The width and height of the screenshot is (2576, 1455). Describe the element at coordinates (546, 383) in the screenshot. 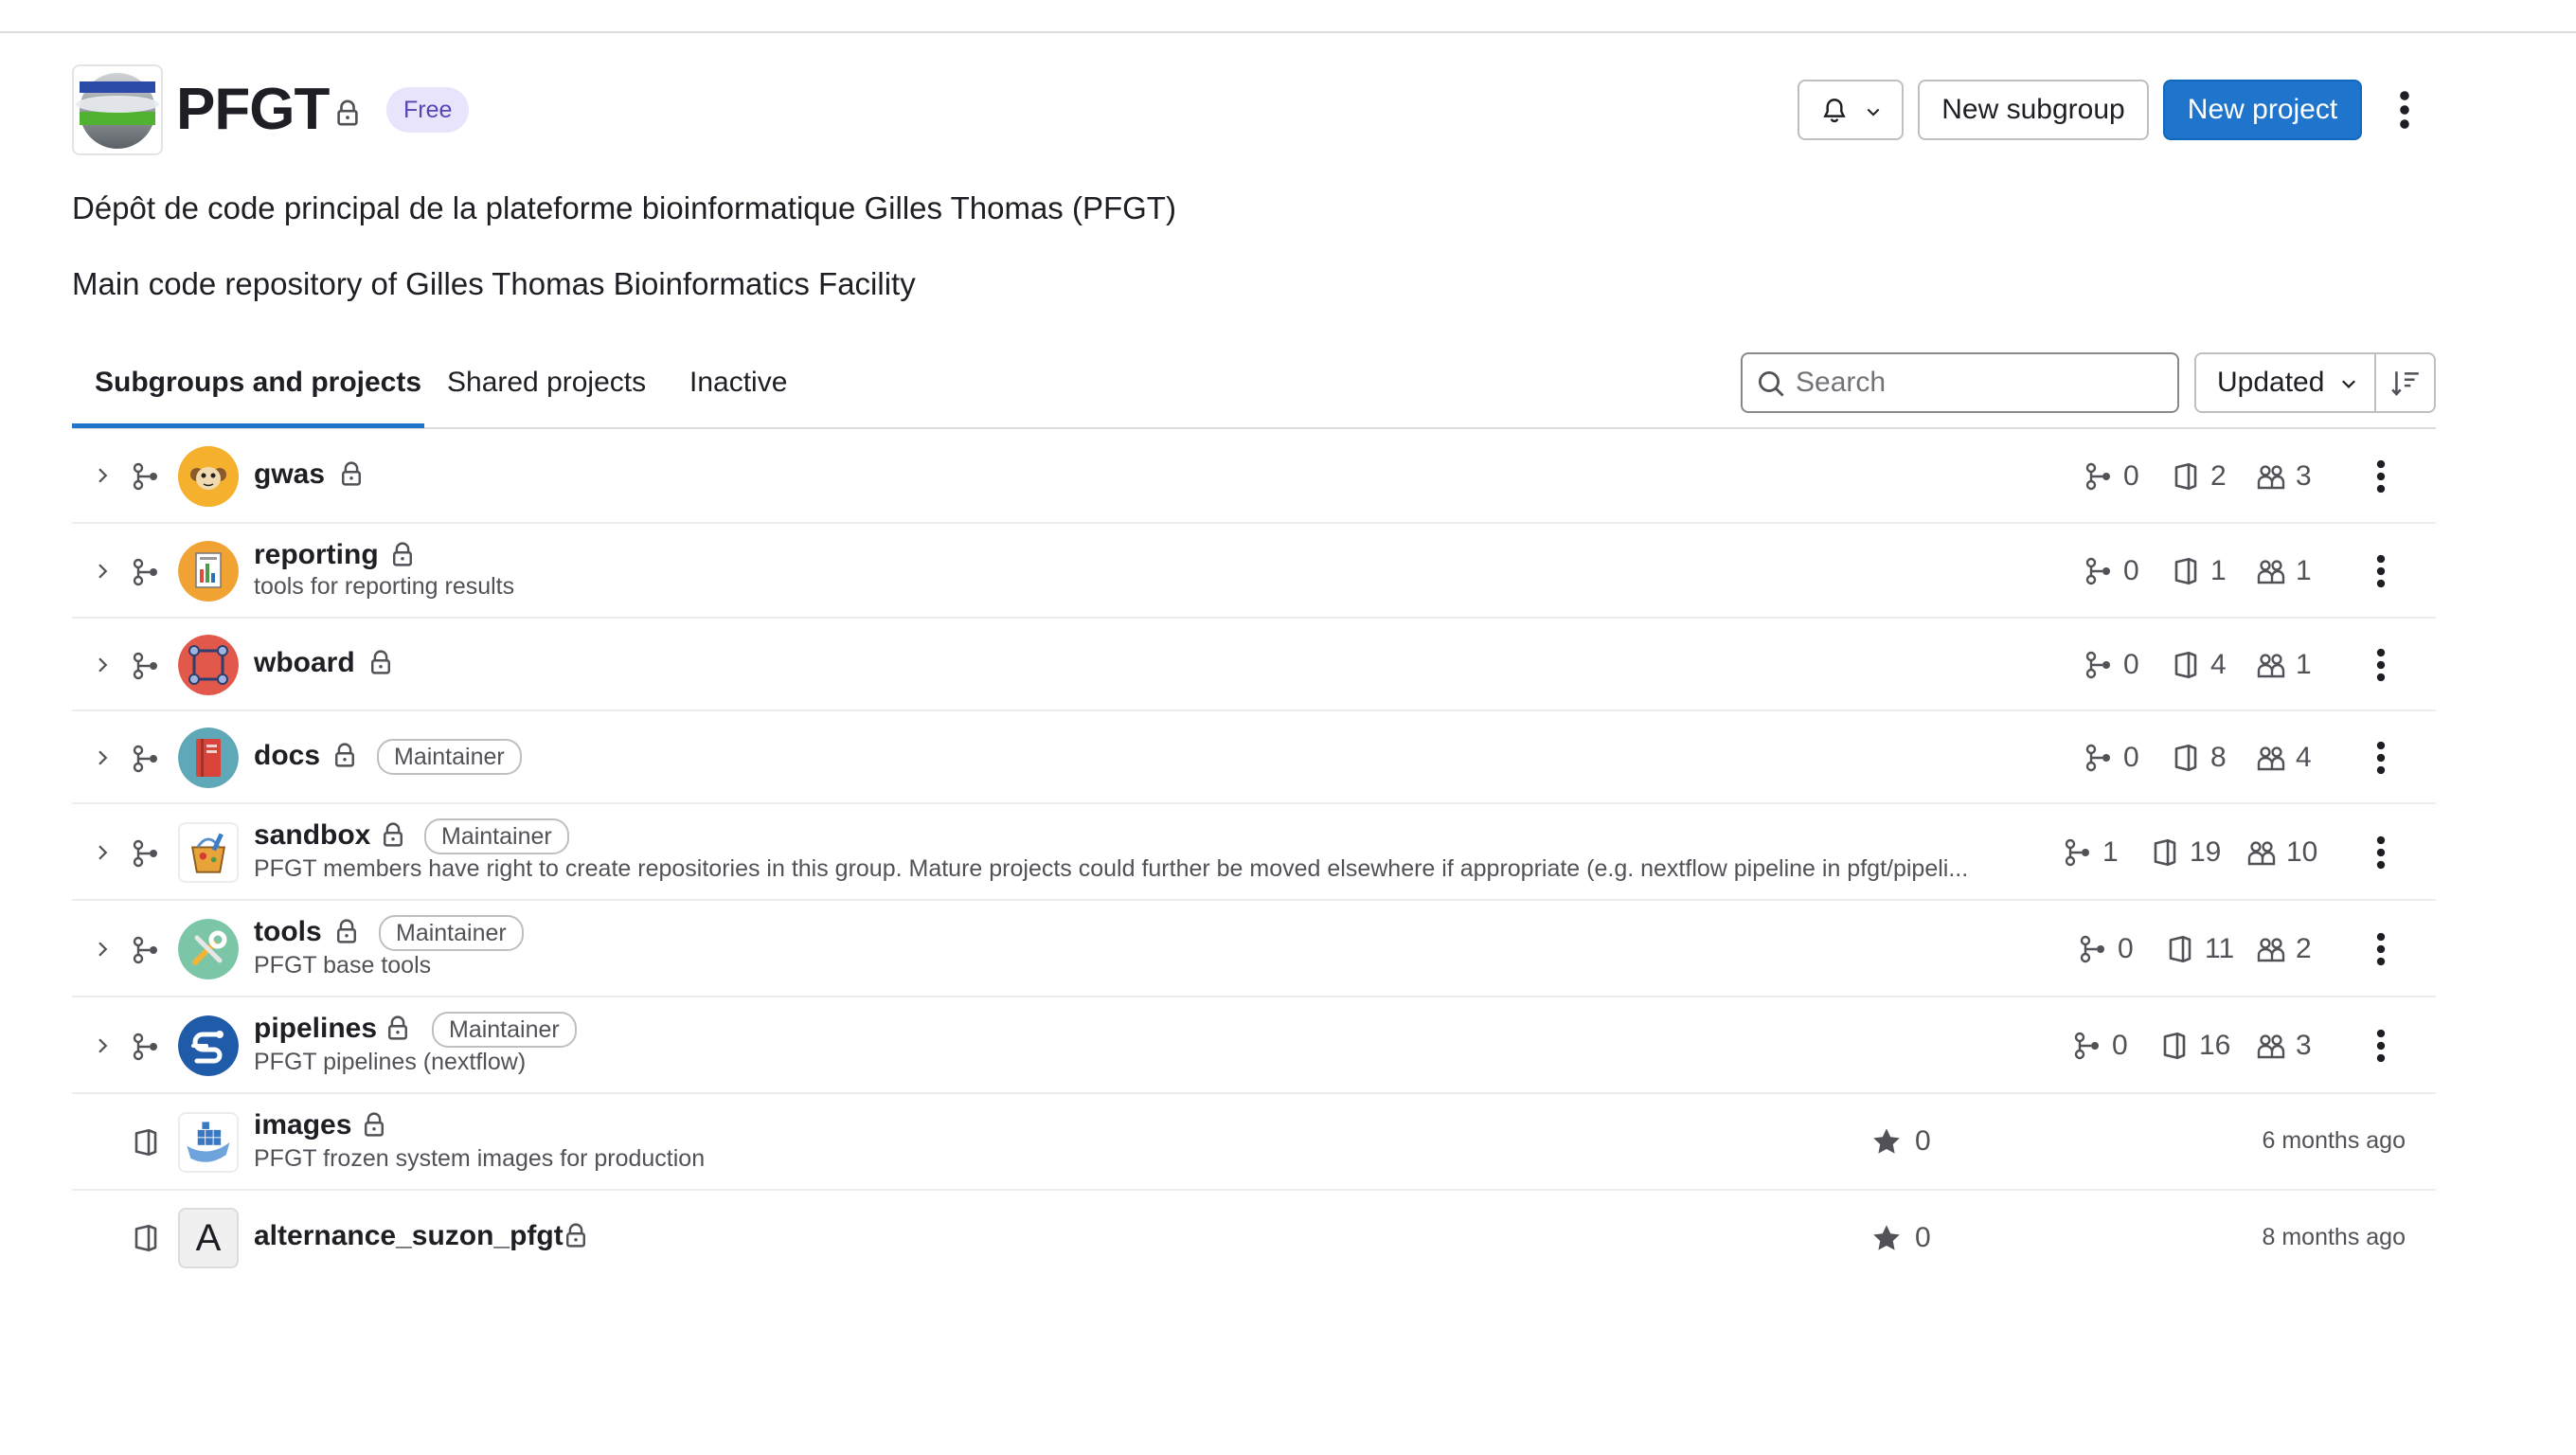

I see `tab-shared-projects: Shared projects` at that location.